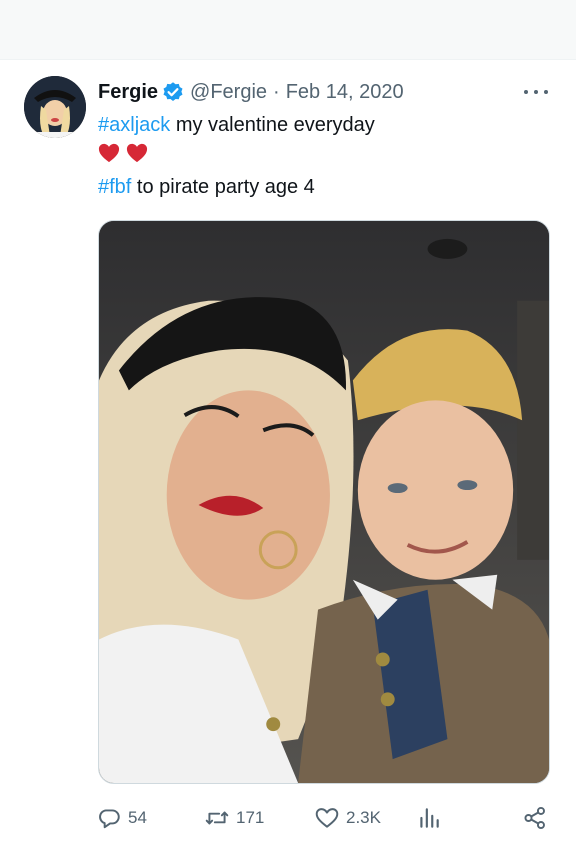  What do you see at coordinates (55, 107) in the screenshot?
I see `avatar` at bounding box center [55, 107].